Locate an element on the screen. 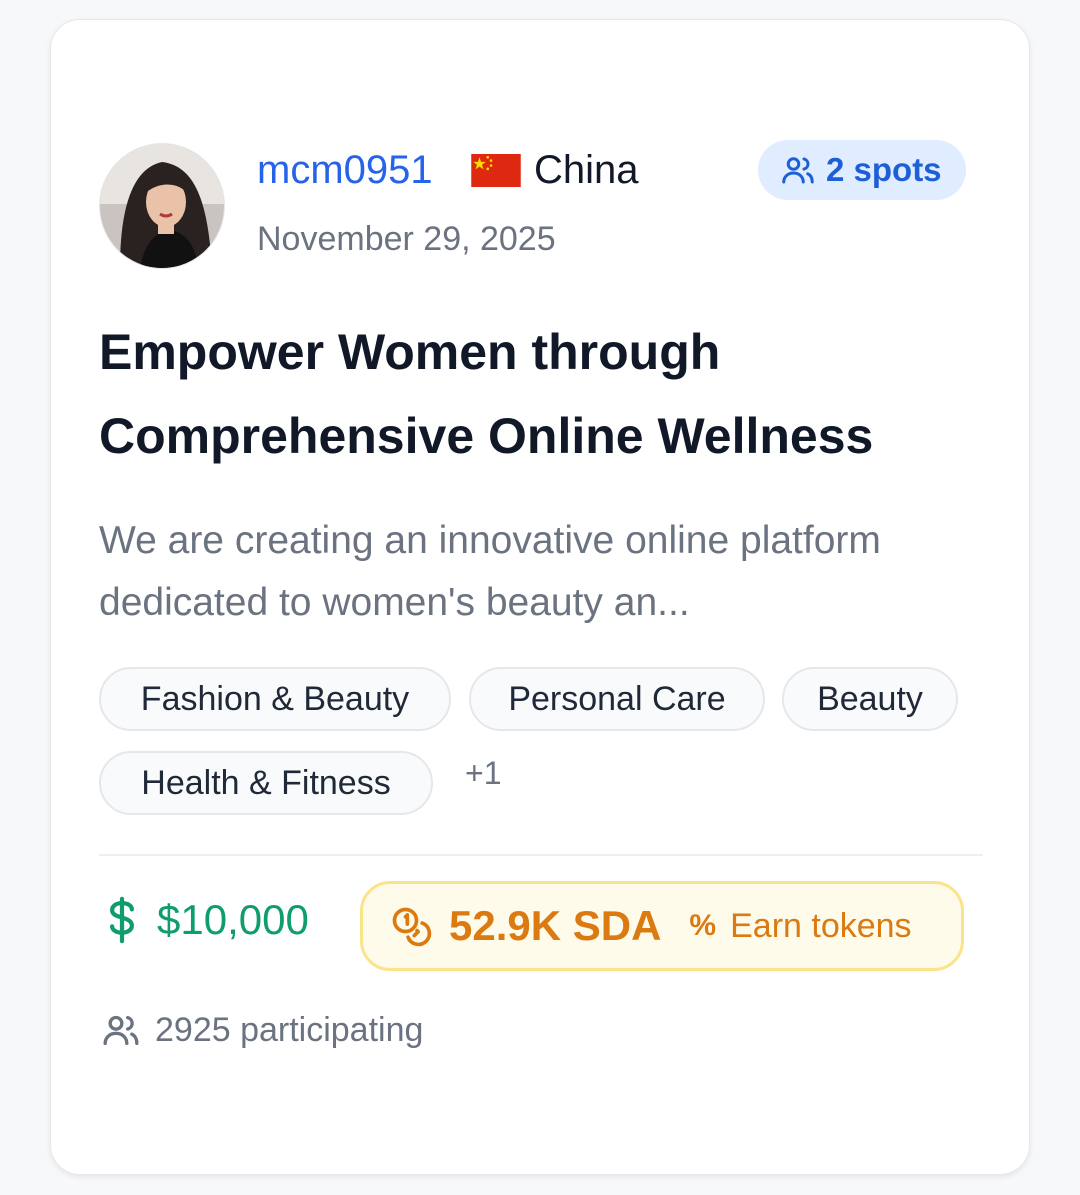 This screenshot has height=1195, width=1080. avatar is located at coordinates (162, 206).